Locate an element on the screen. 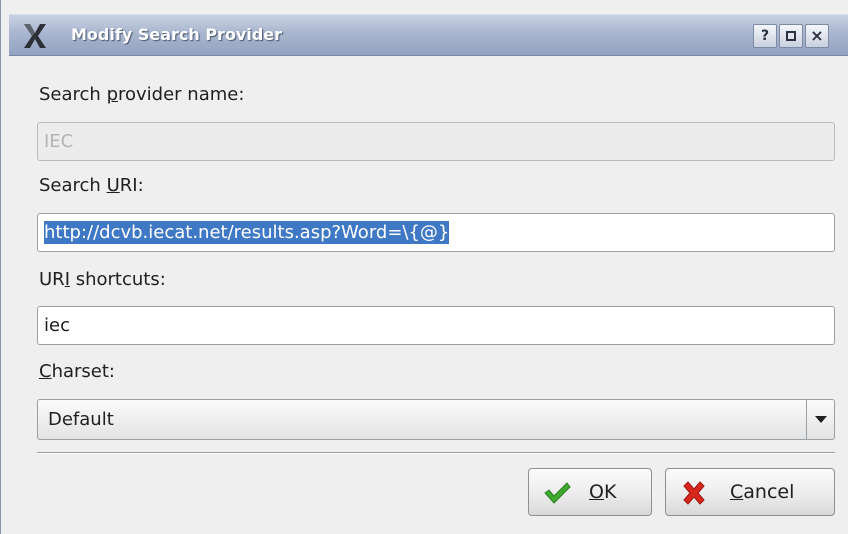  ok-button: OK is located at coordinates (590, 492).